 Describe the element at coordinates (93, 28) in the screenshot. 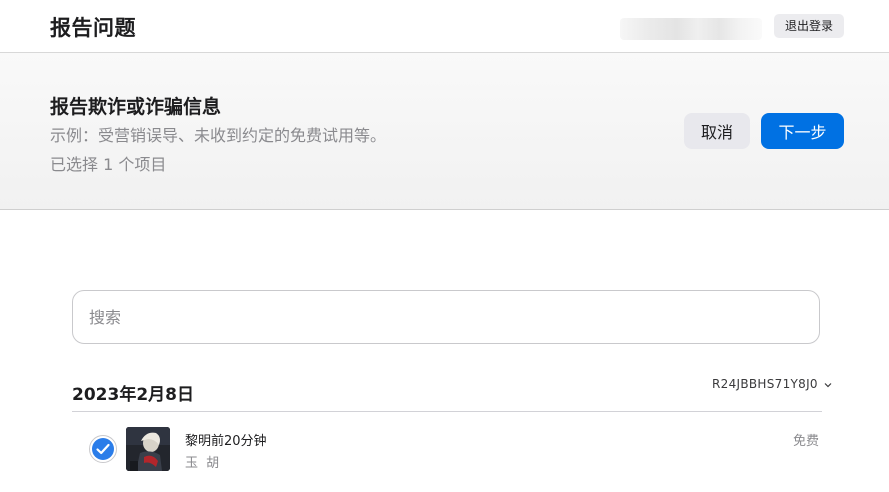

I see `page-title: 报告问题` at that location.